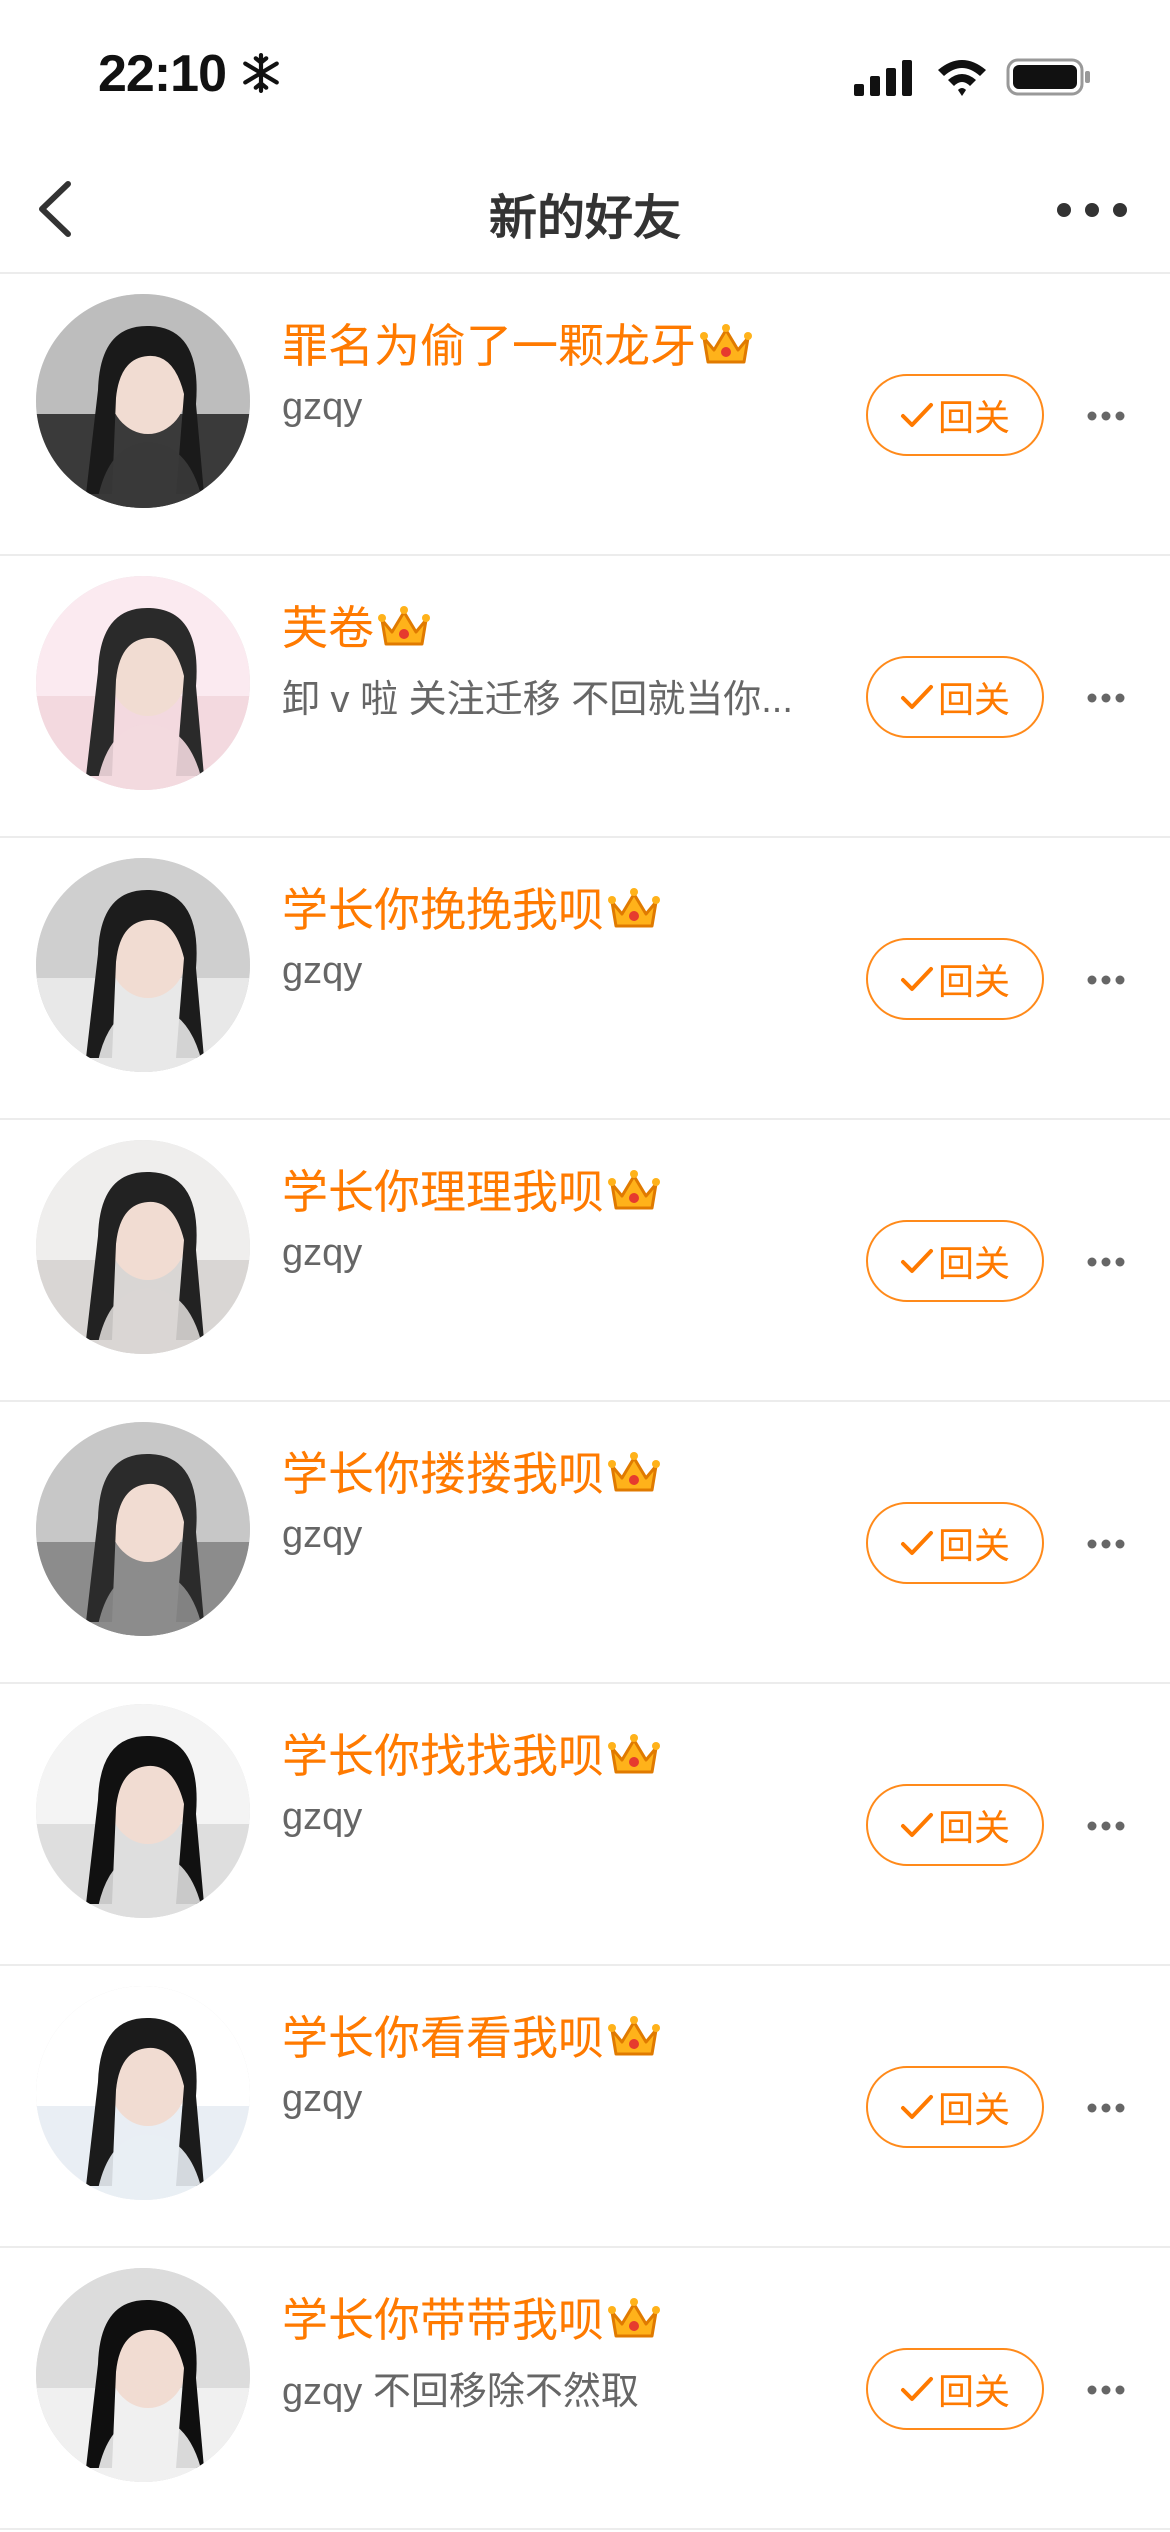 This screenshot has height=2532, width=1170. What do you see at coordinates (962, 78) in the screenshot?
I see `wifi-icon` at bounding box center [962, 78].